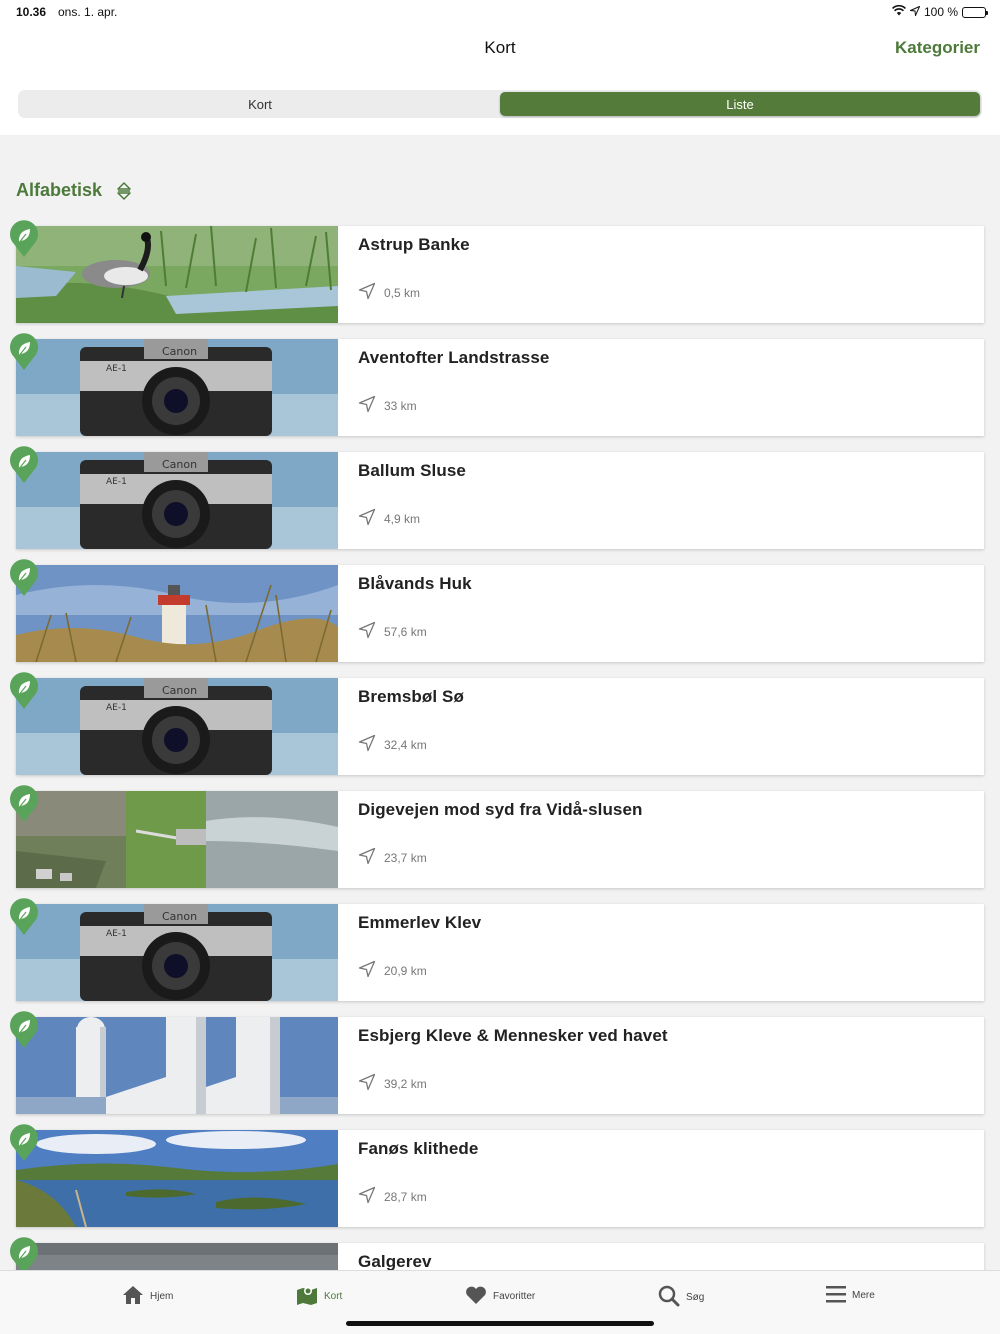 The image size is (1000, 1334). Describe the element at coordinates (418, 1148) in the screenshot. I see `place-name: Fanøs klithede` at that location.